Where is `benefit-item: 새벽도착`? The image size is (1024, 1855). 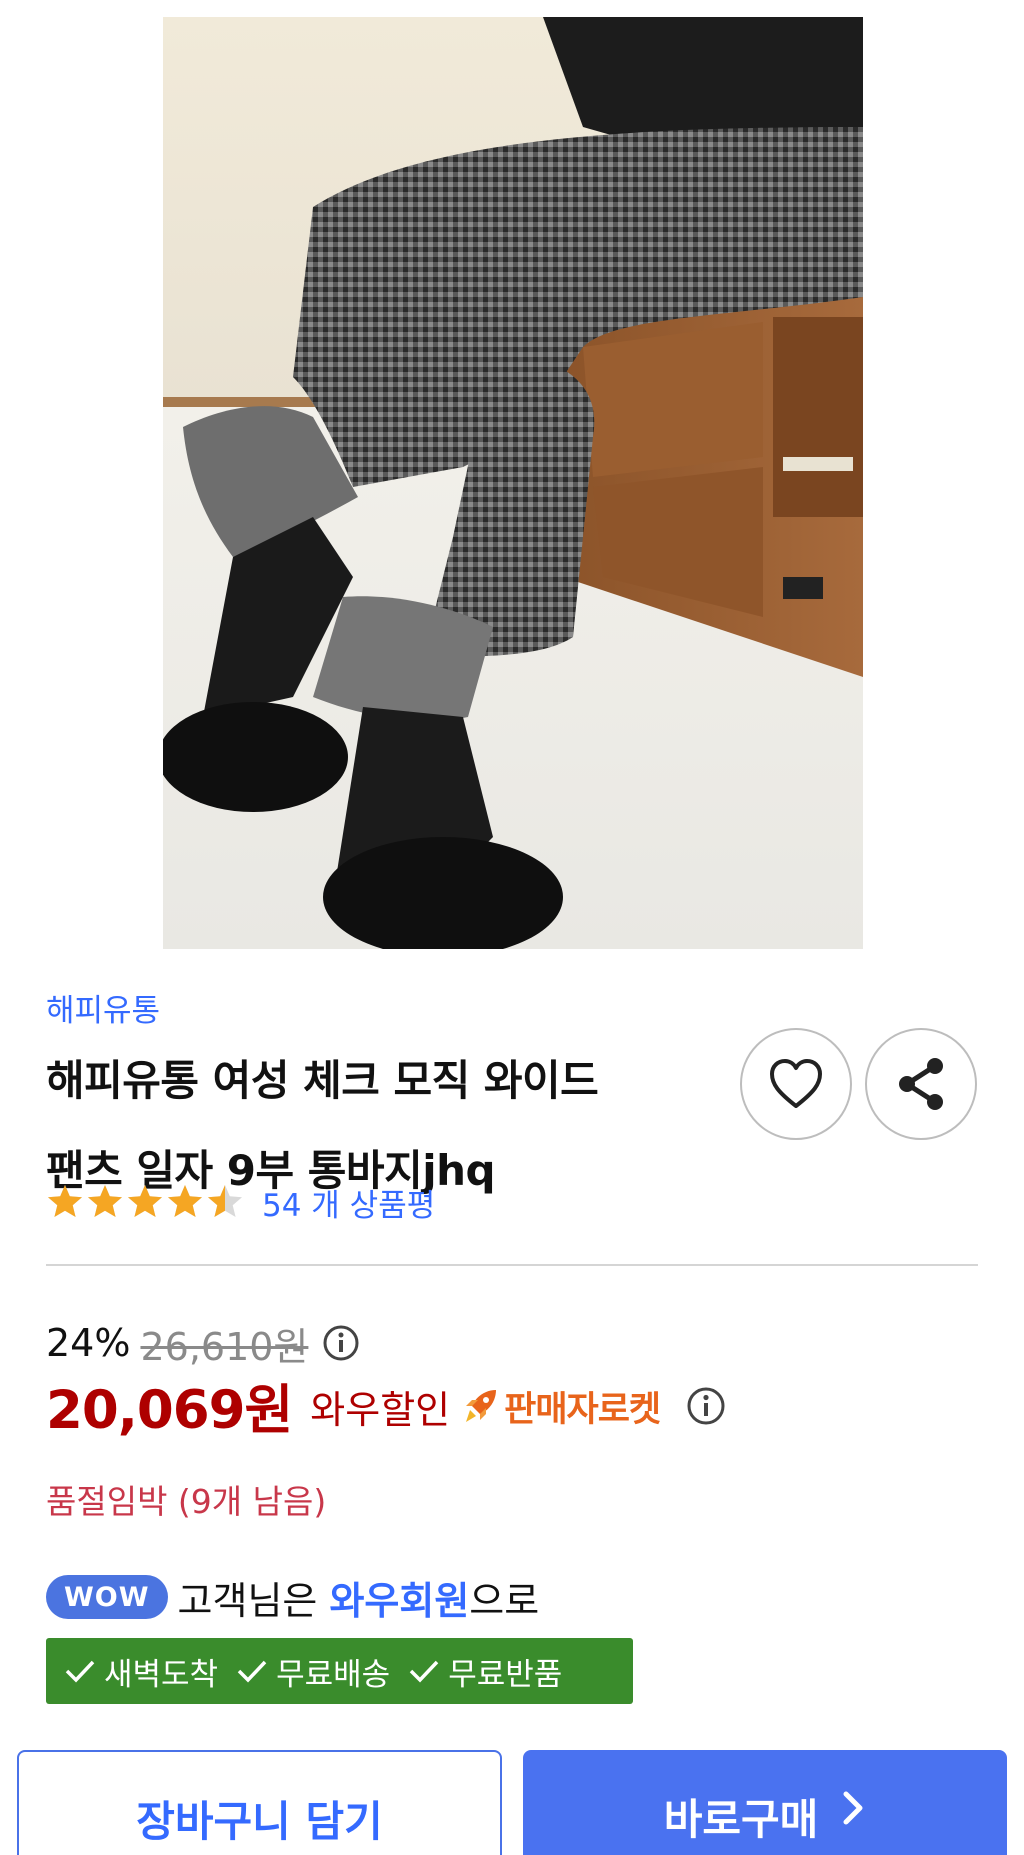 benefit-item: 새벽도착 is located at coordinates (141, 1671).